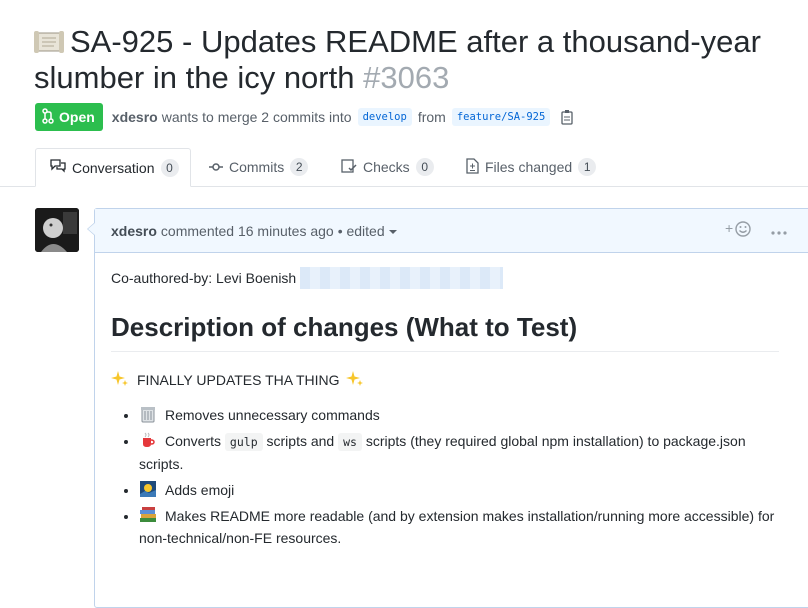 The height and width of the screenshot is (608, 808). I want to click on git-commit-icon, so click(216, 167).